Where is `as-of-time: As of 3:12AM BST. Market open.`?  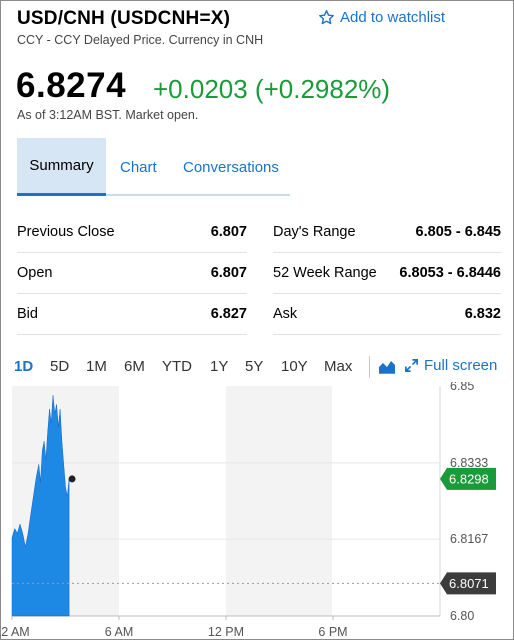
as-of-time: As of 3:12AM BST. Market open. is located at coordinates (108, 115).